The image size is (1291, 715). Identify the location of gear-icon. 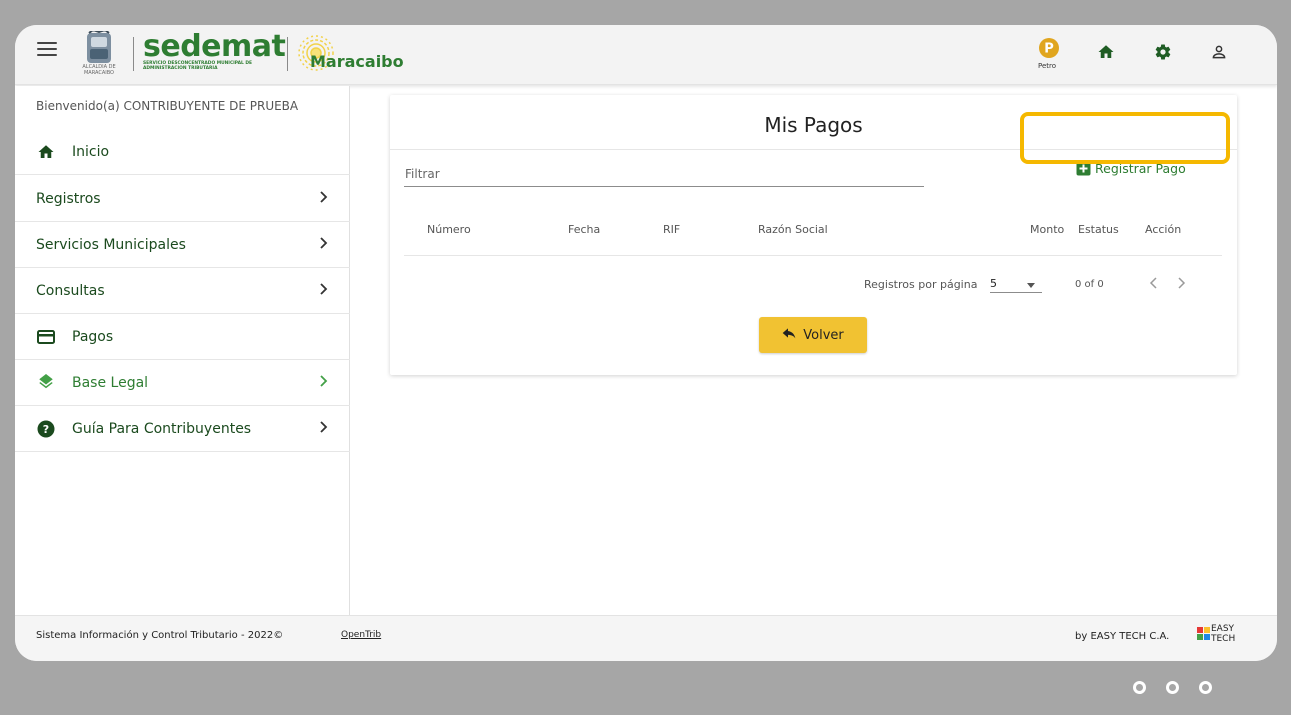
(1163, 52).